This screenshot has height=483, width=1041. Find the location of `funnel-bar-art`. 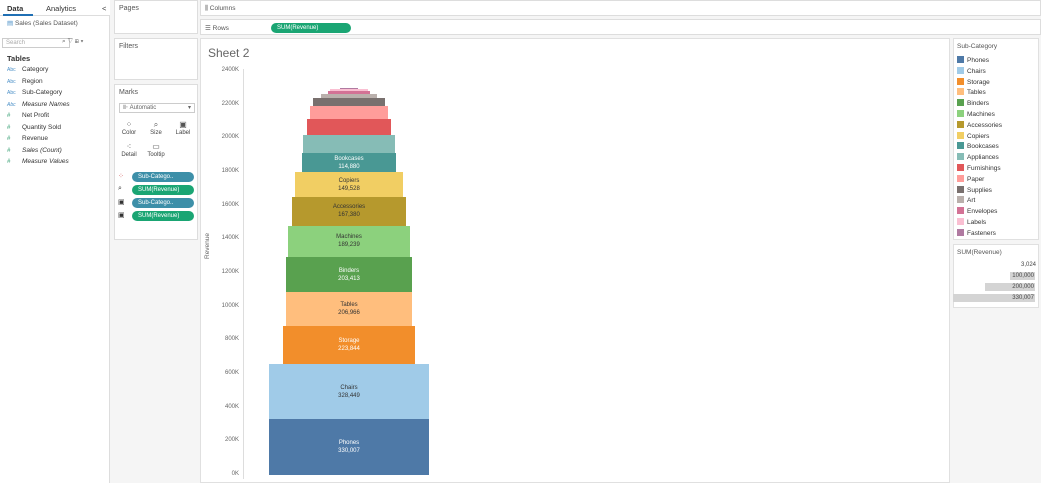

funnel-bar-art is located at coordinates (349, 96).